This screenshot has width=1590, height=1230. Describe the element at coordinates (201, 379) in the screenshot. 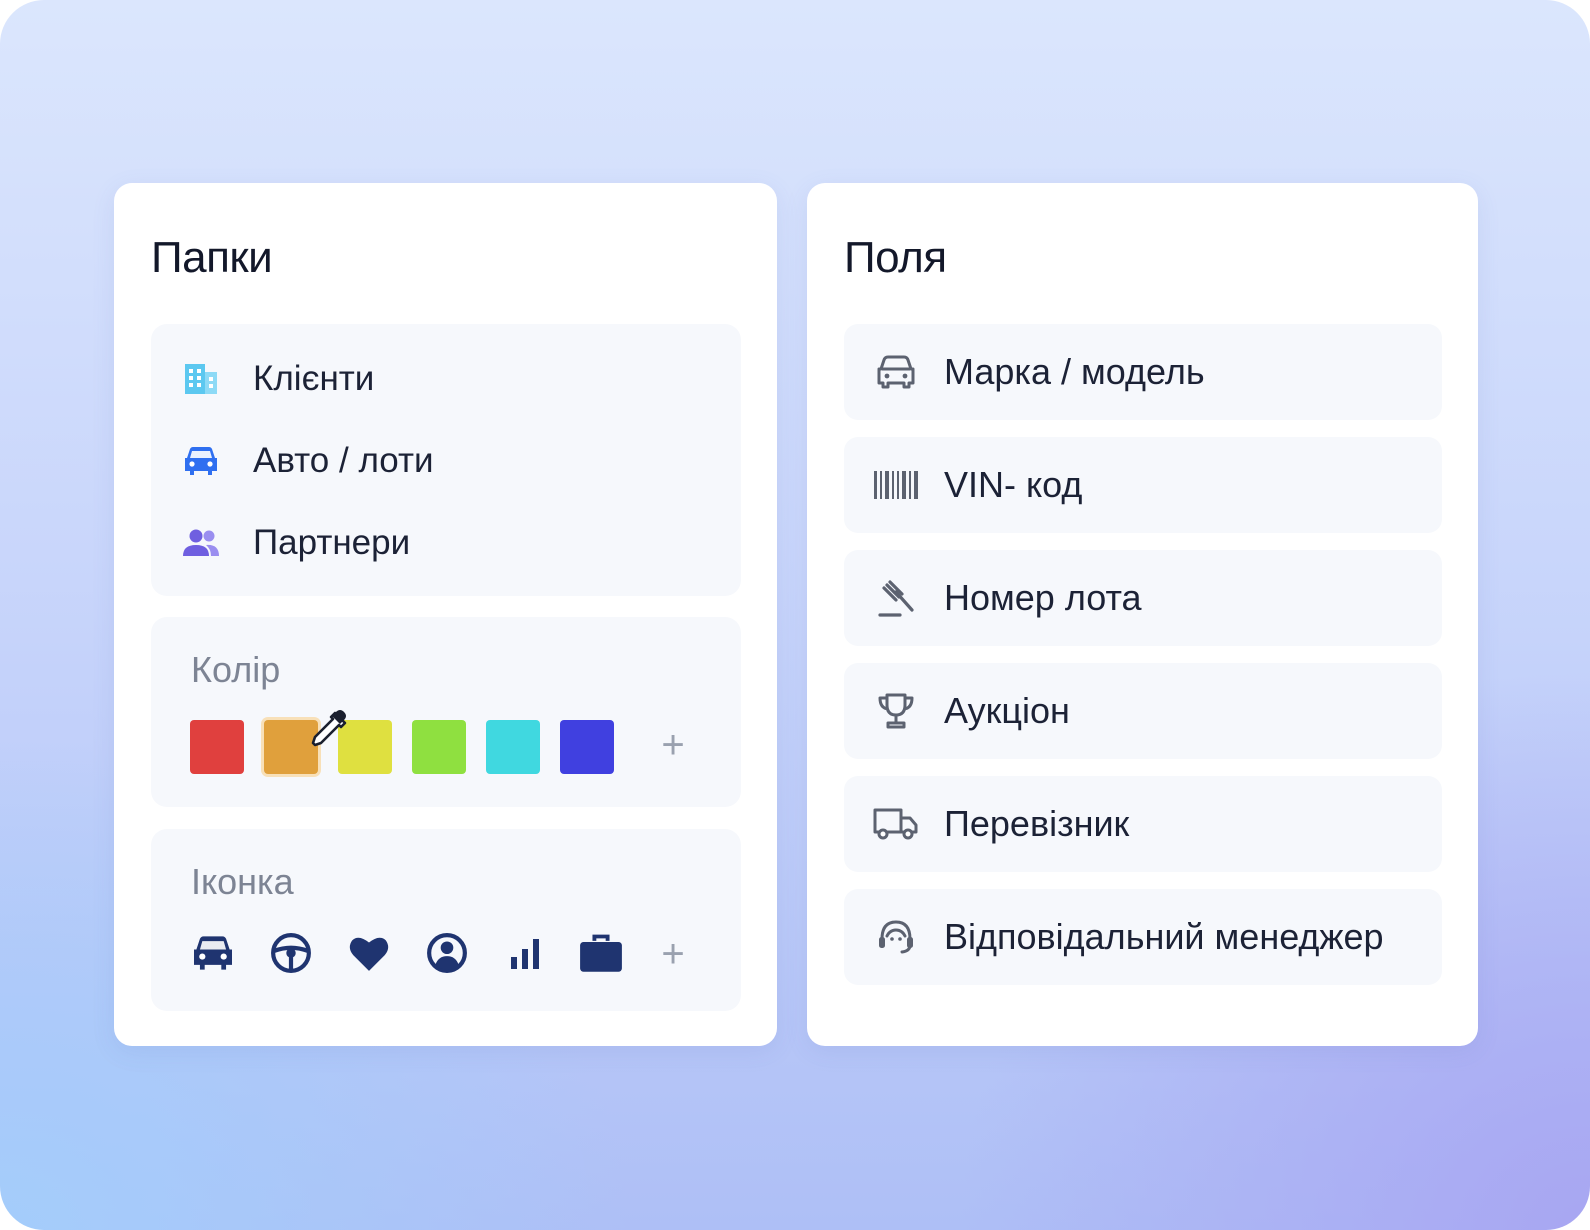

I see `building-icon` at that location.